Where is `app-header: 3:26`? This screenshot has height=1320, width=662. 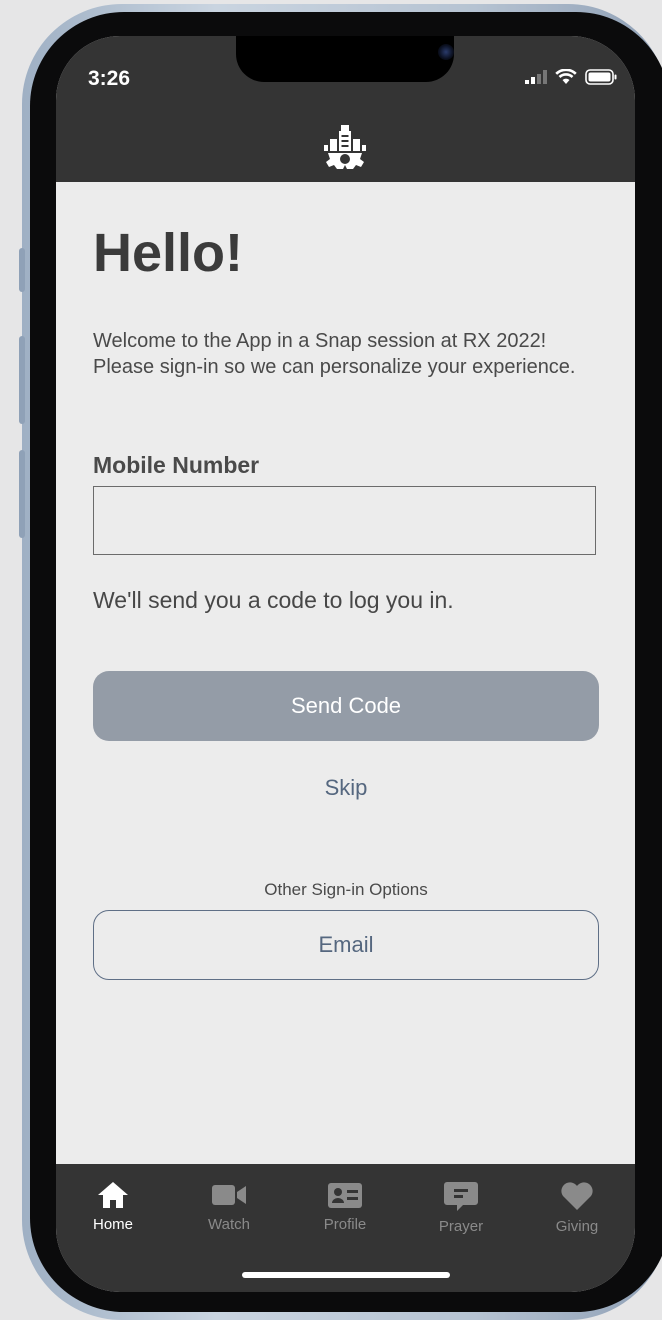 app-header: 3:26 is located at coordinates (345, 109).